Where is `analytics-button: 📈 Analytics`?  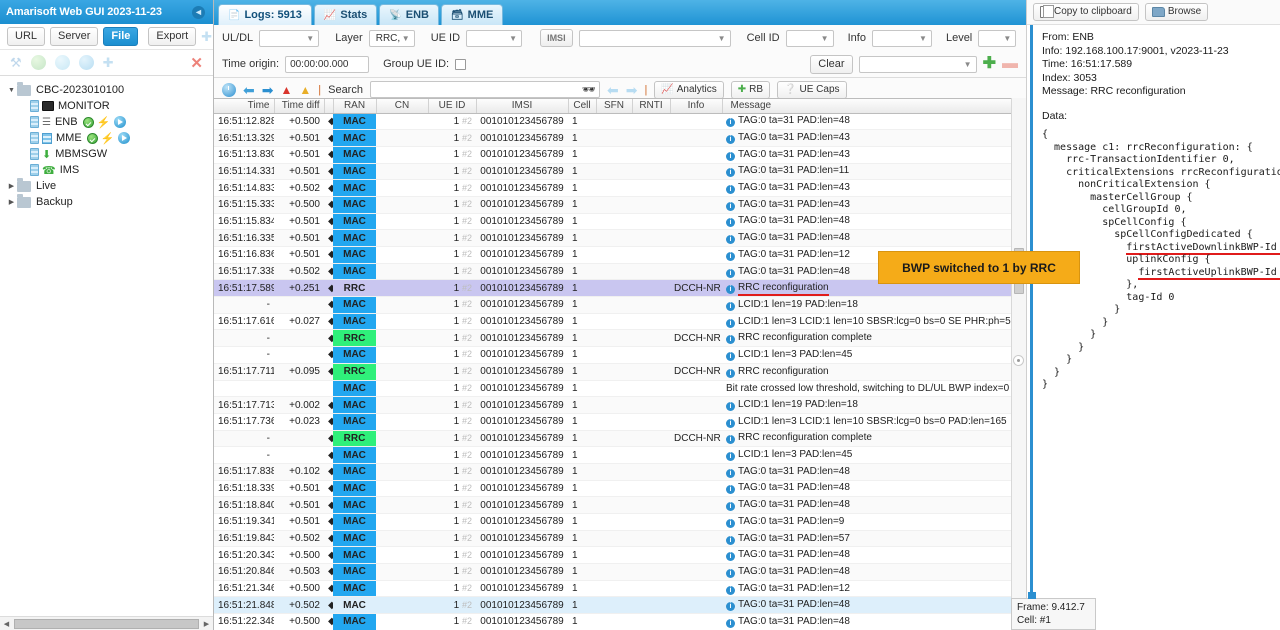 analytics-button: 📈 Analytics is located at coordinates (689, 89).